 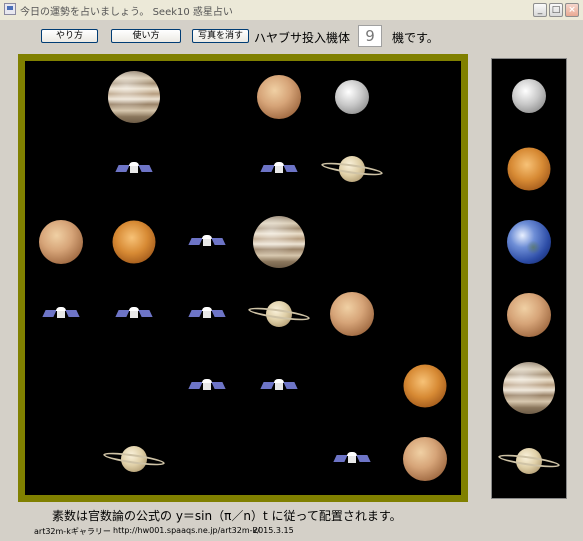 I want to click on probe-count-field: 9, so click(x=370, y=36).